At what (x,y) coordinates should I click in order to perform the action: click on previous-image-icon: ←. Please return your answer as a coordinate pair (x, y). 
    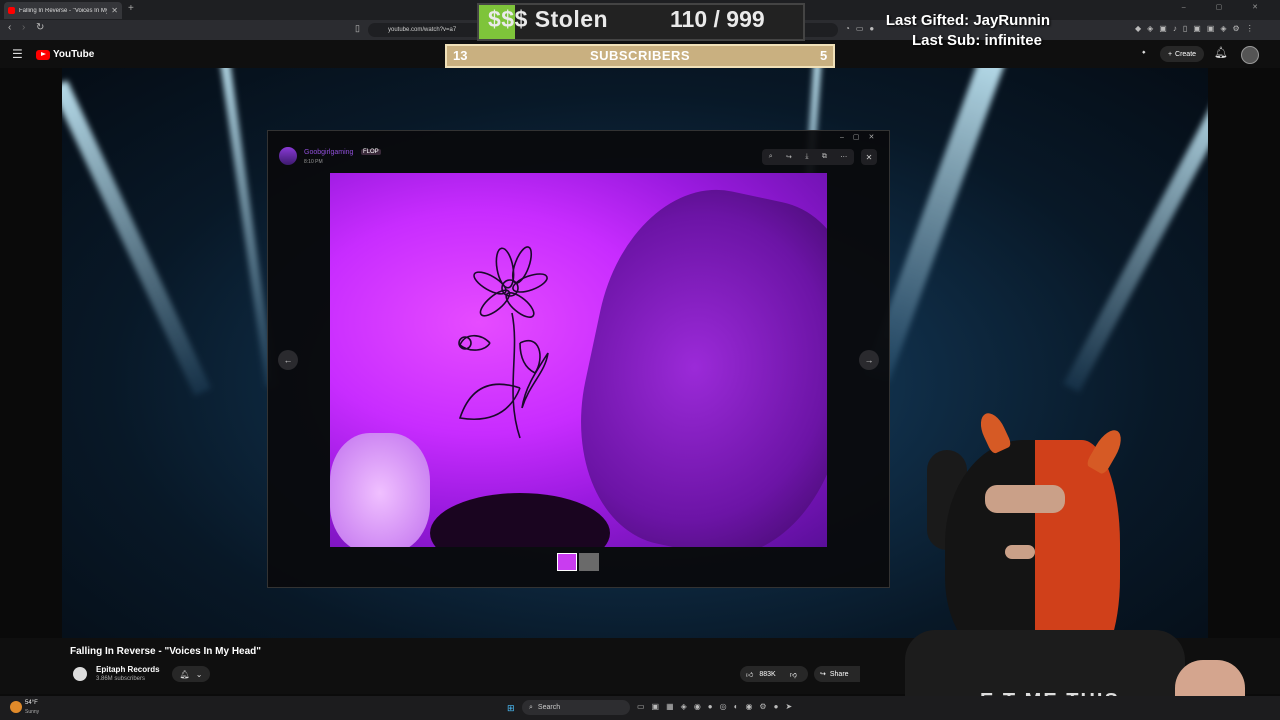
    Looking at the image, I should click on (288, 360).